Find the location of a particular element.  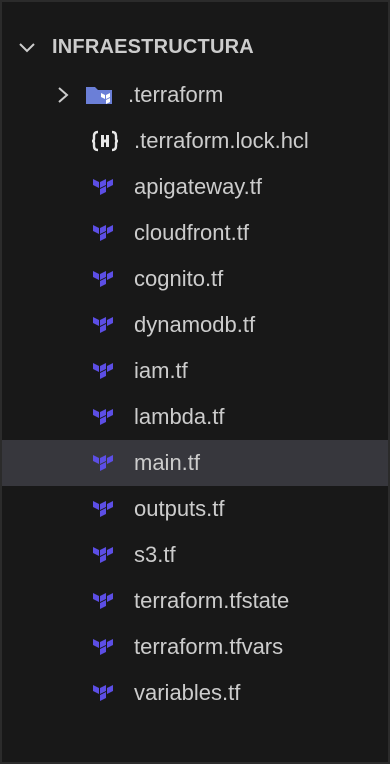

root-folder-label: INFRAESTRUCTURA is located at coordinates (153, 46).